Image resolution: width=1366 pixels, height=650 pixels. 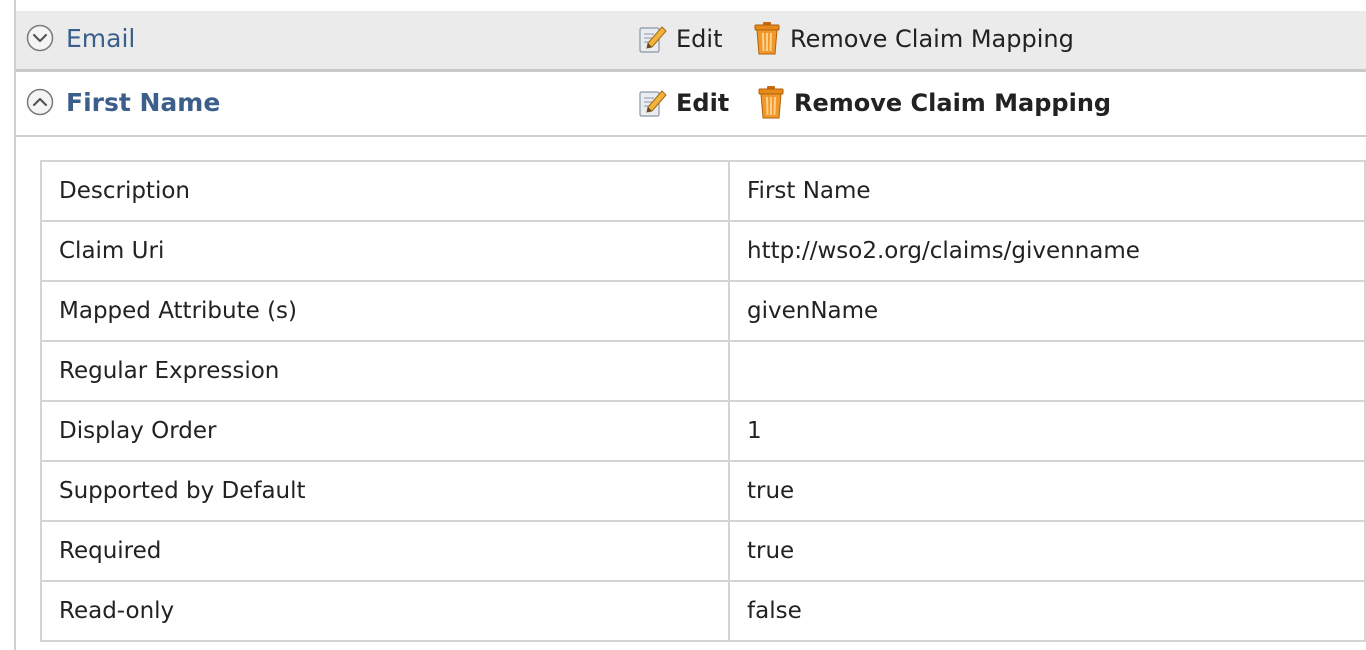 What do you see at coordinates (40, 38) in the screenshot?
I see `chevron-down-circle-icon` at bounding box center [40, 38].